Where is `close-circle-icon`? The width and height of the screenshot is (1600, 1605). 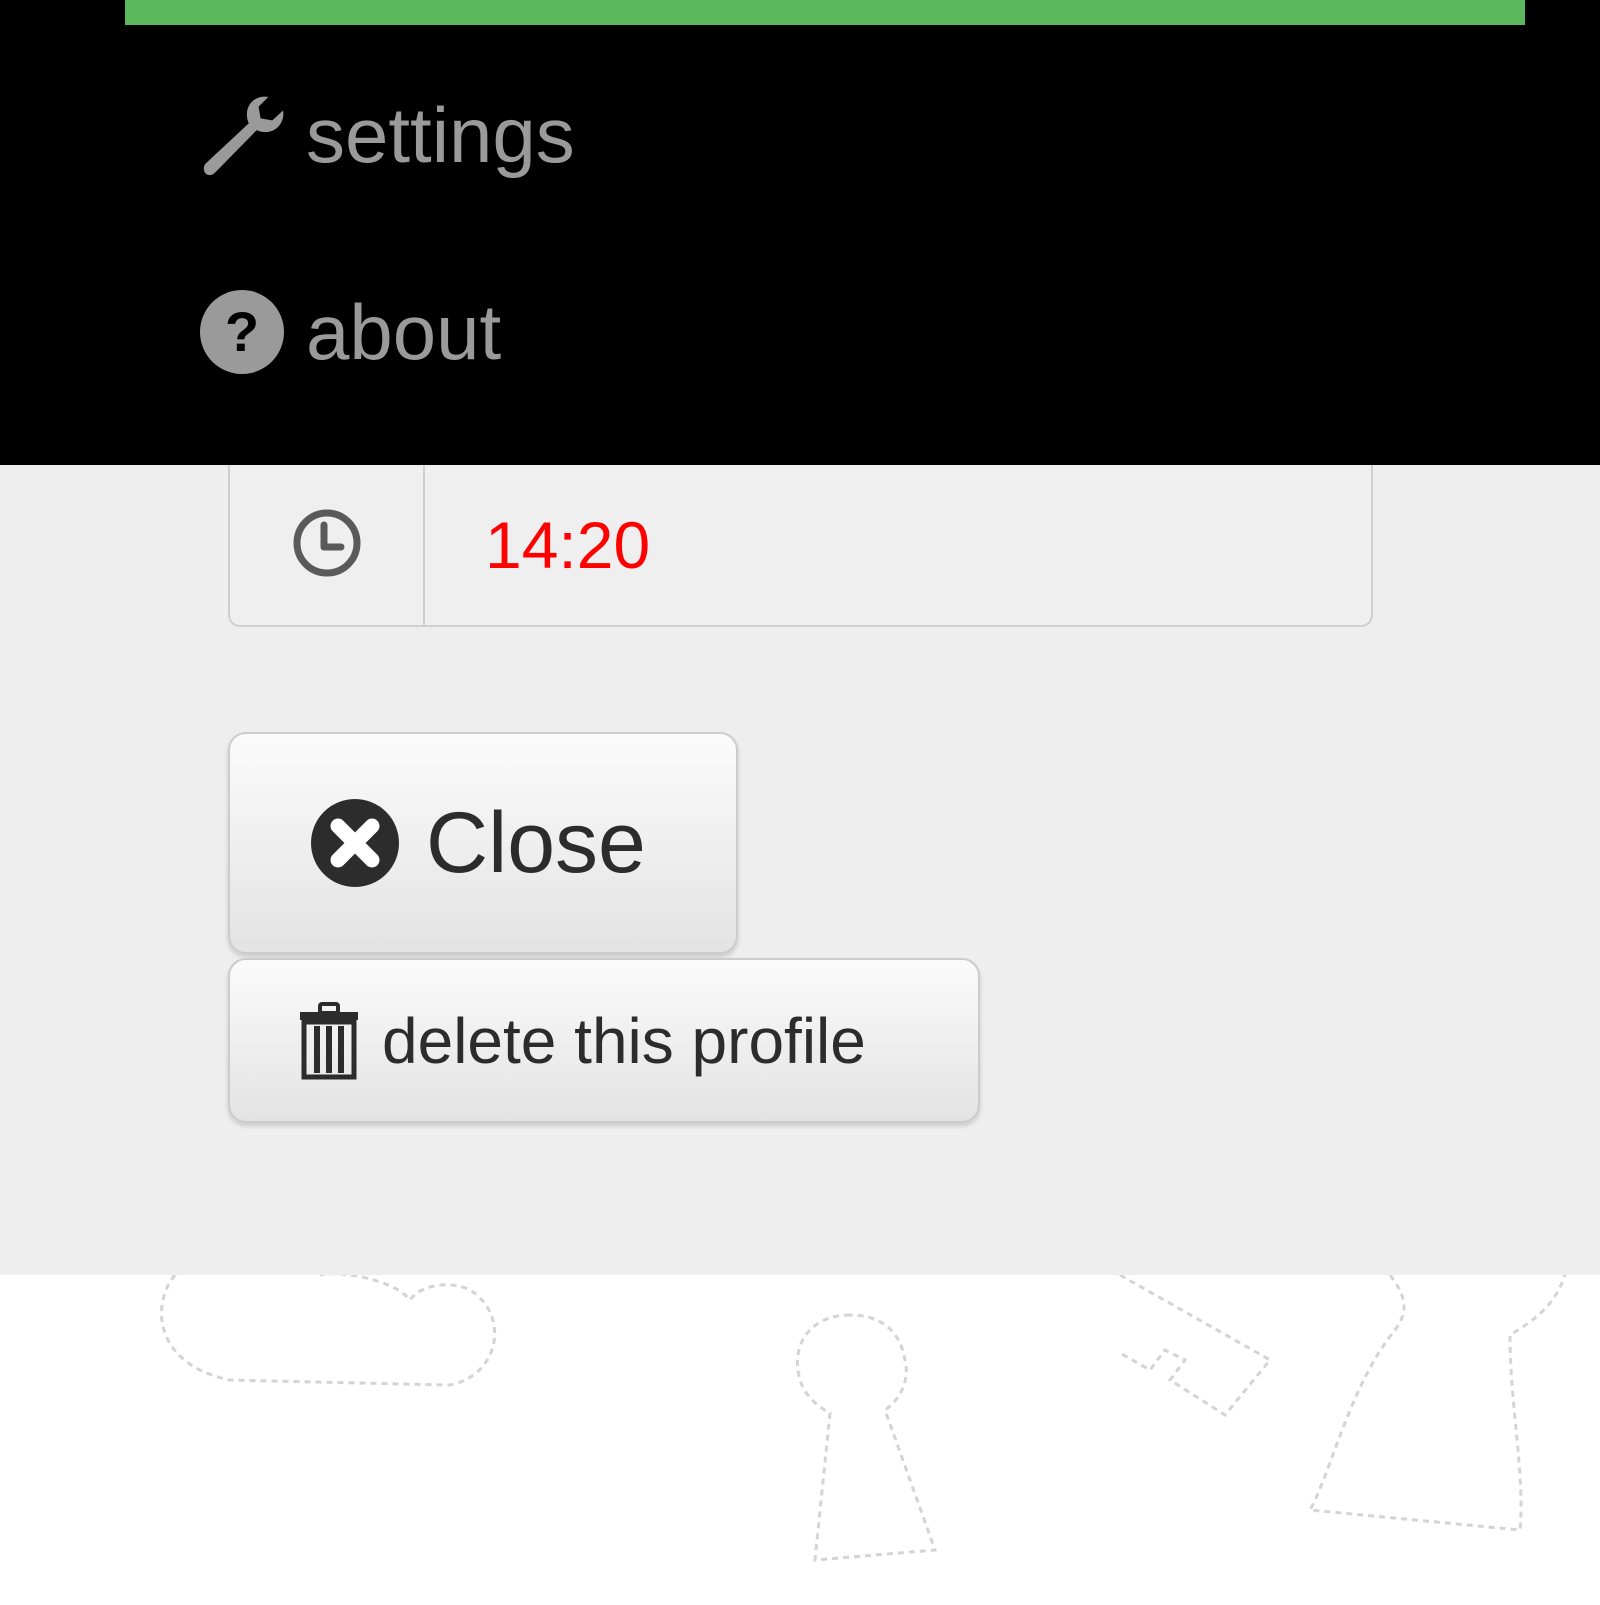
close-circle-icon is located at coordinates (355, 843).